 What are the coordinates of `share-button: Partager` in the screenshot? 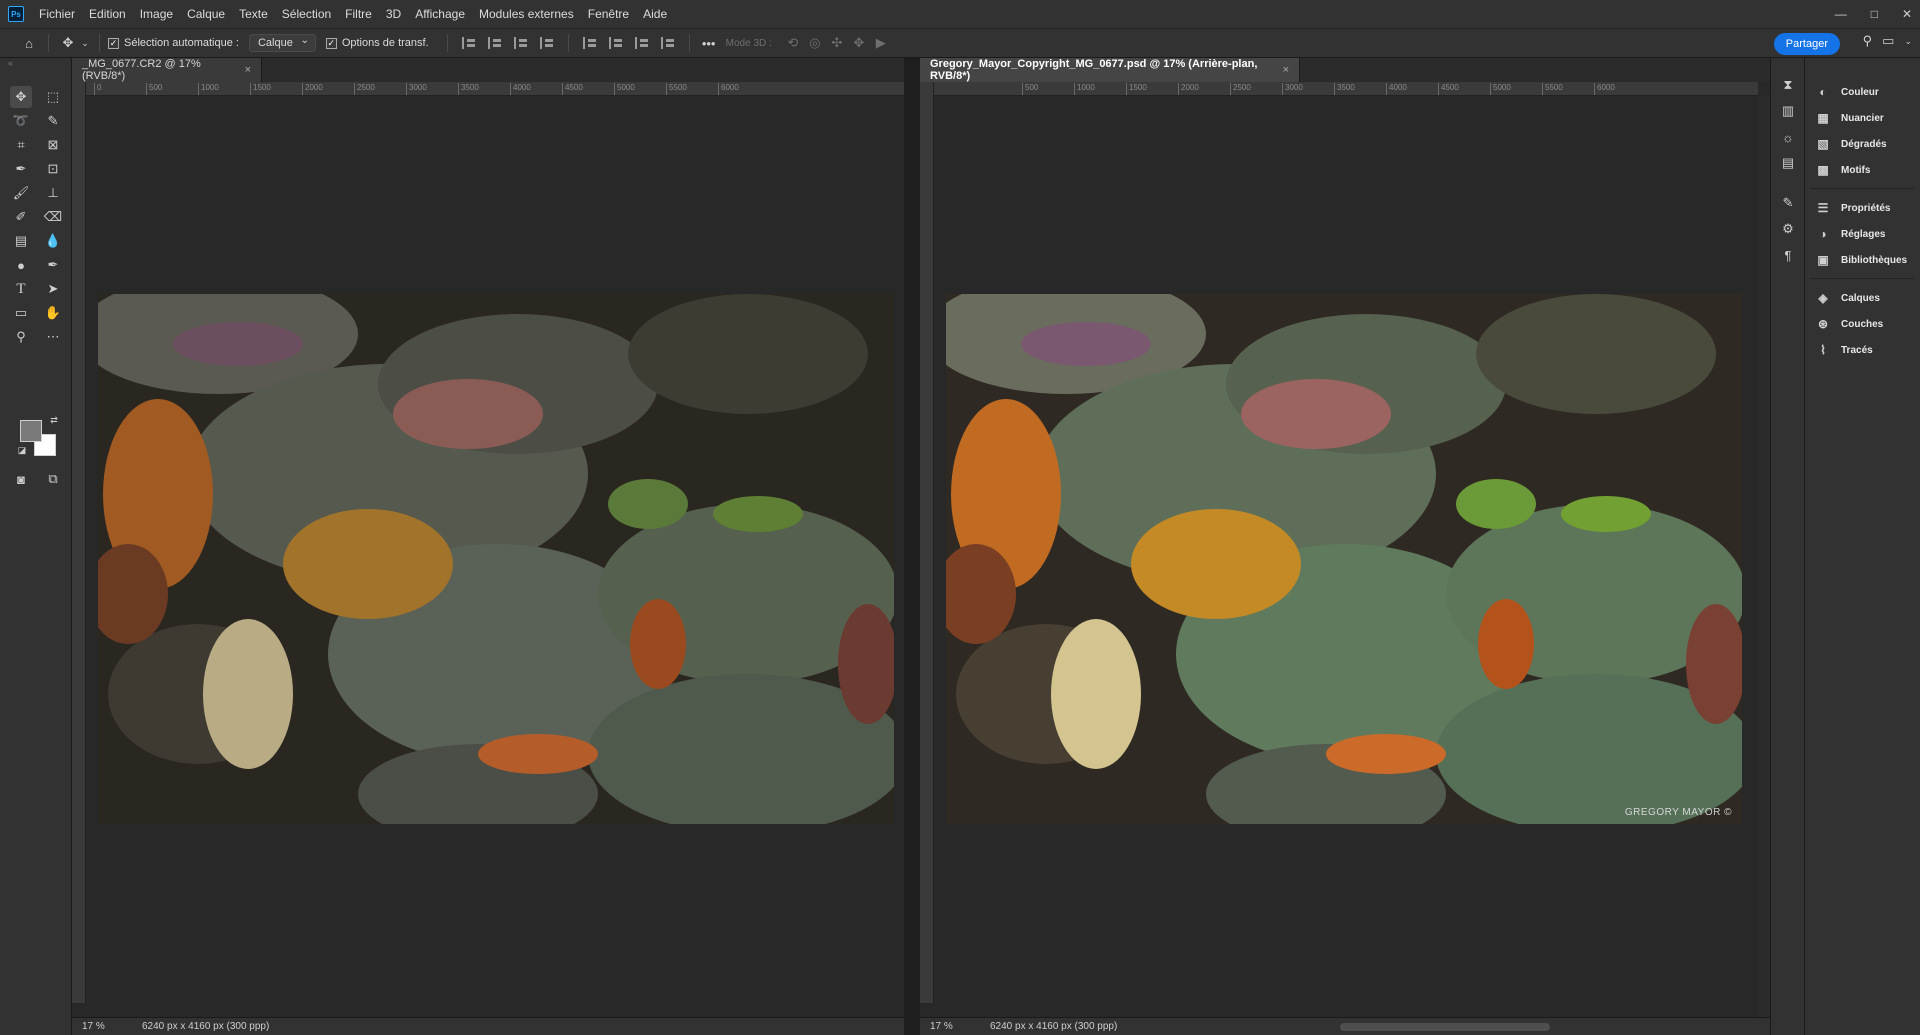 It's located at (1806, 44).